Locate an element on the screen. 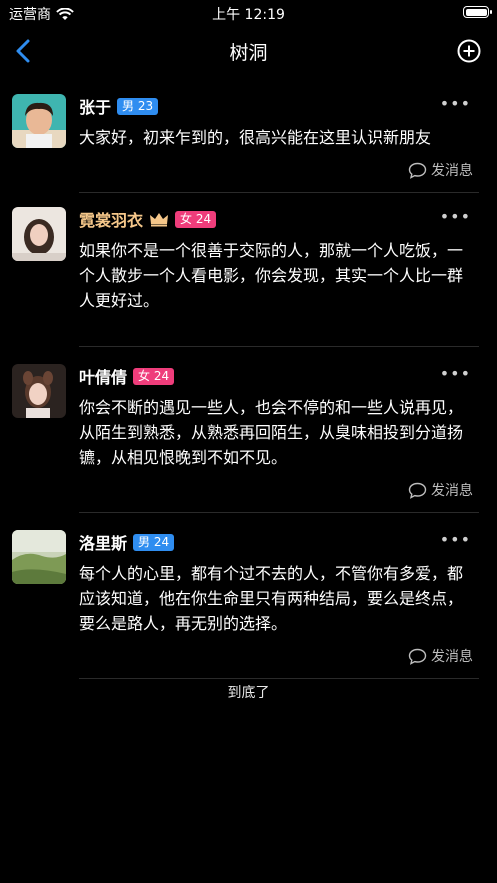 Image resolution: width=497 pixels, height=883 pixels. battery-icon is located at coordinates (477, 12).